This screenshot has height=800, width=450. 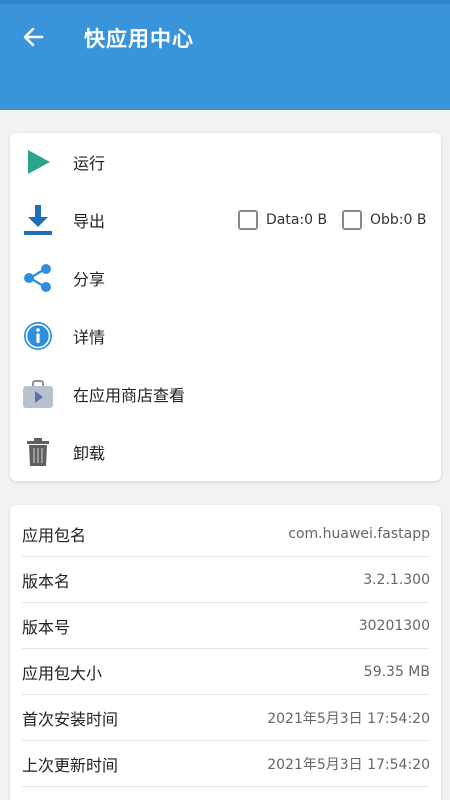 I want to click on view-in-store-label: 在应用商店查看, so click(x=129, y=395).